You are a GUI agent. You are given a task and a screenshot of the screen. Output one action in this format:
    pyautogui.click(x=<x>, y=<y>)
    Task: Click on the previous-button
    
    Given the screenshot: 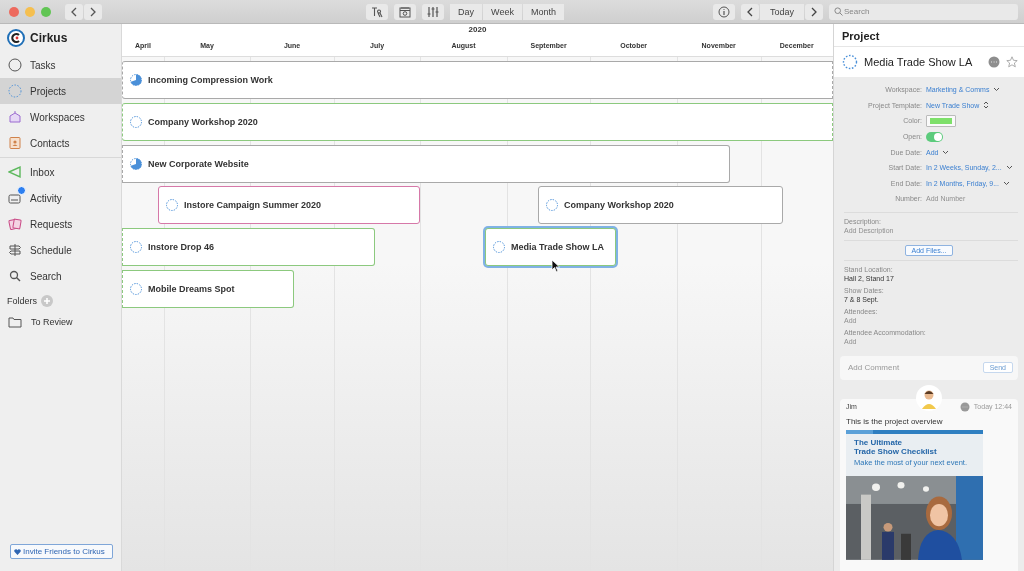 What is the action you would take?
    pyautogui.click(x=749, y=11)
    